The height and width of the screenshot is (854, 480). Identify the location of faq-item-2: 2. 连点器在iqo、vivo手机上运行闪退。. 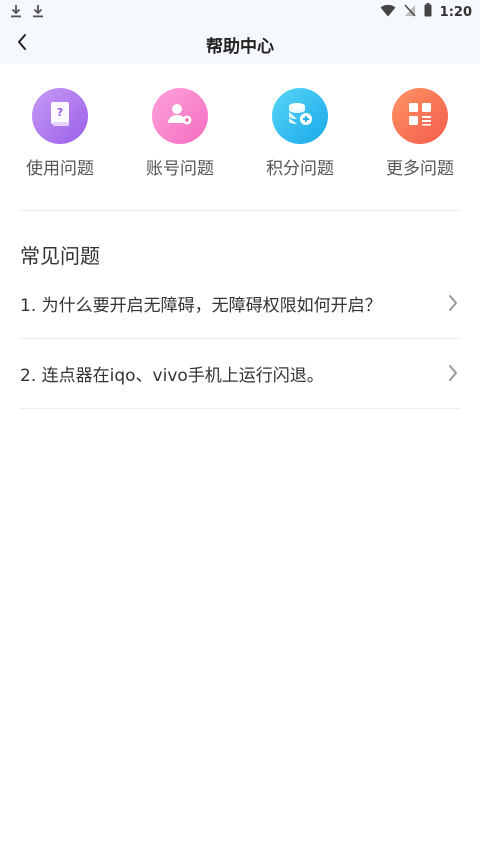
(240, 373).